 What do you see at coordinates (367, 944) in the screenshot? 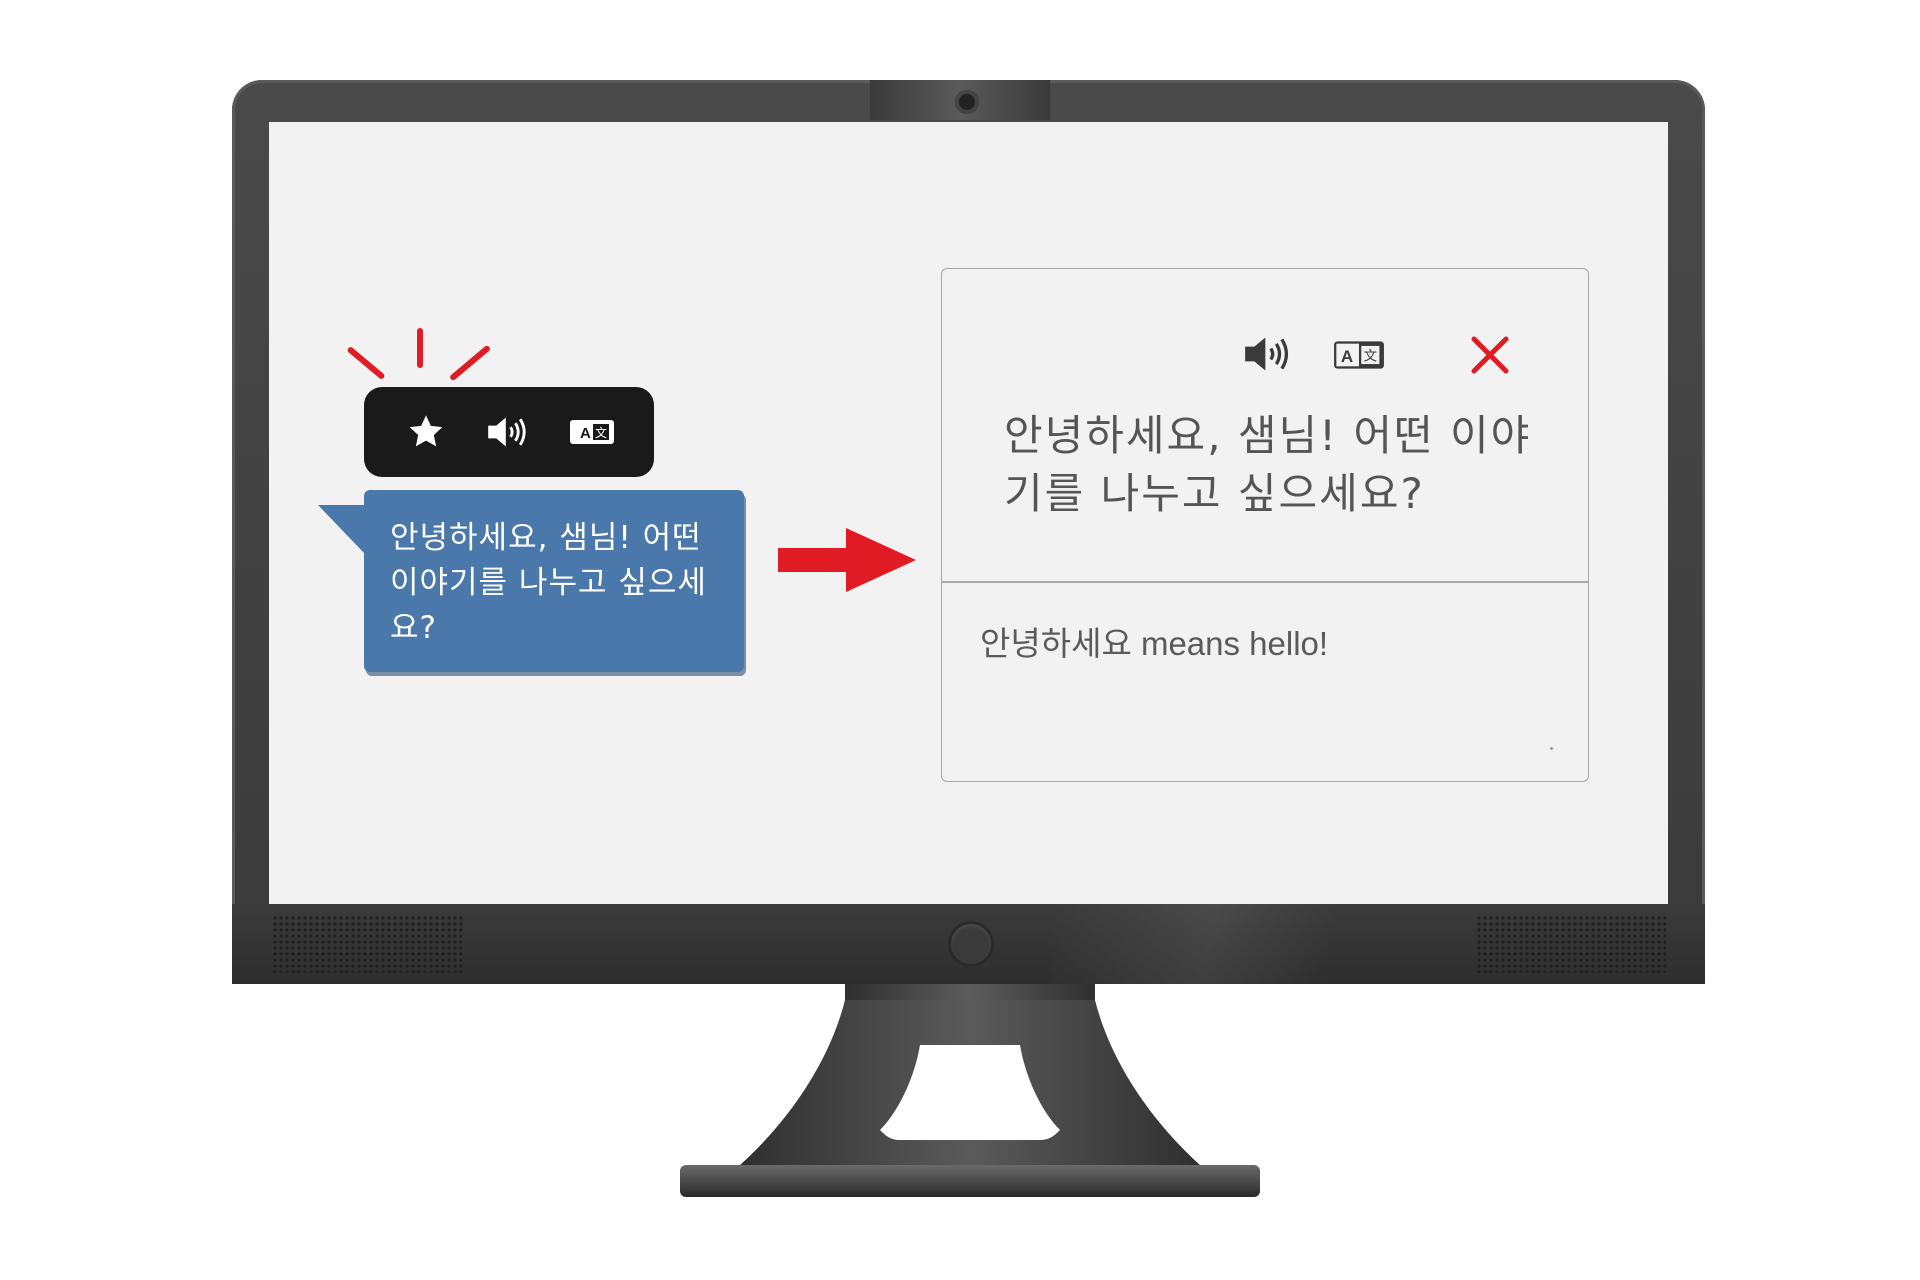
I see `left-speaker-grille` at bounding box center [367, 944].